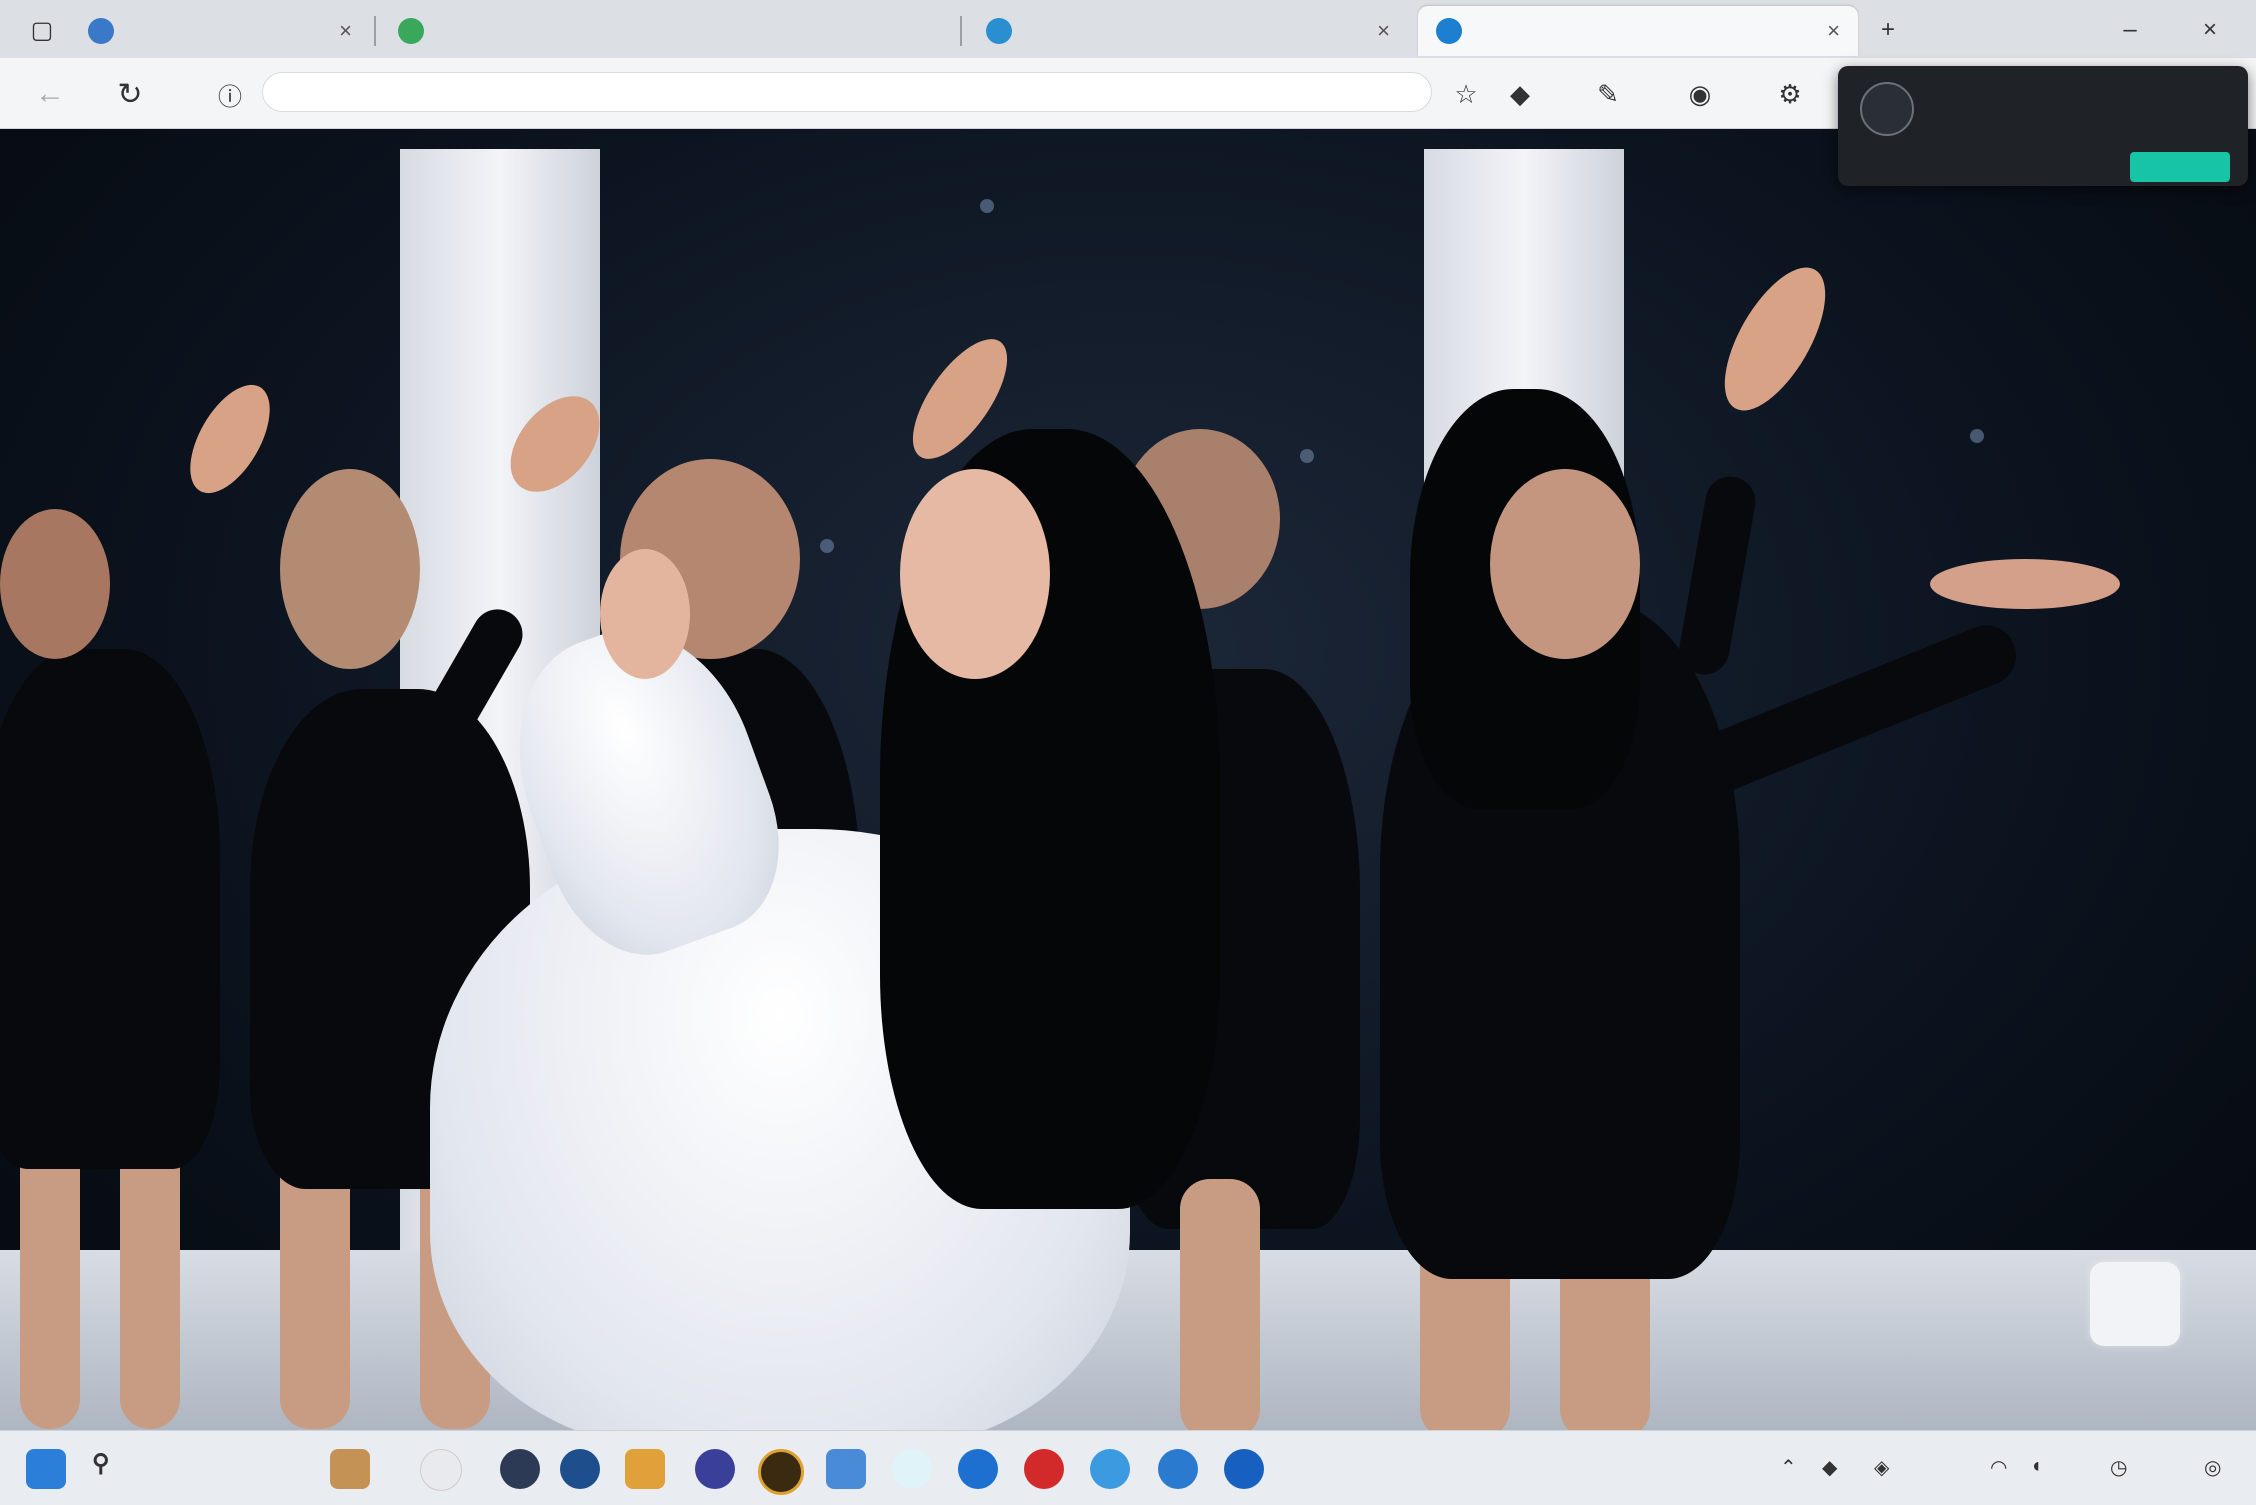 The image size is (2256, 1505). Describe the element at coordinates (1998, 1467) in the screenshot. I see `wifi-icon: ◠` at that location.